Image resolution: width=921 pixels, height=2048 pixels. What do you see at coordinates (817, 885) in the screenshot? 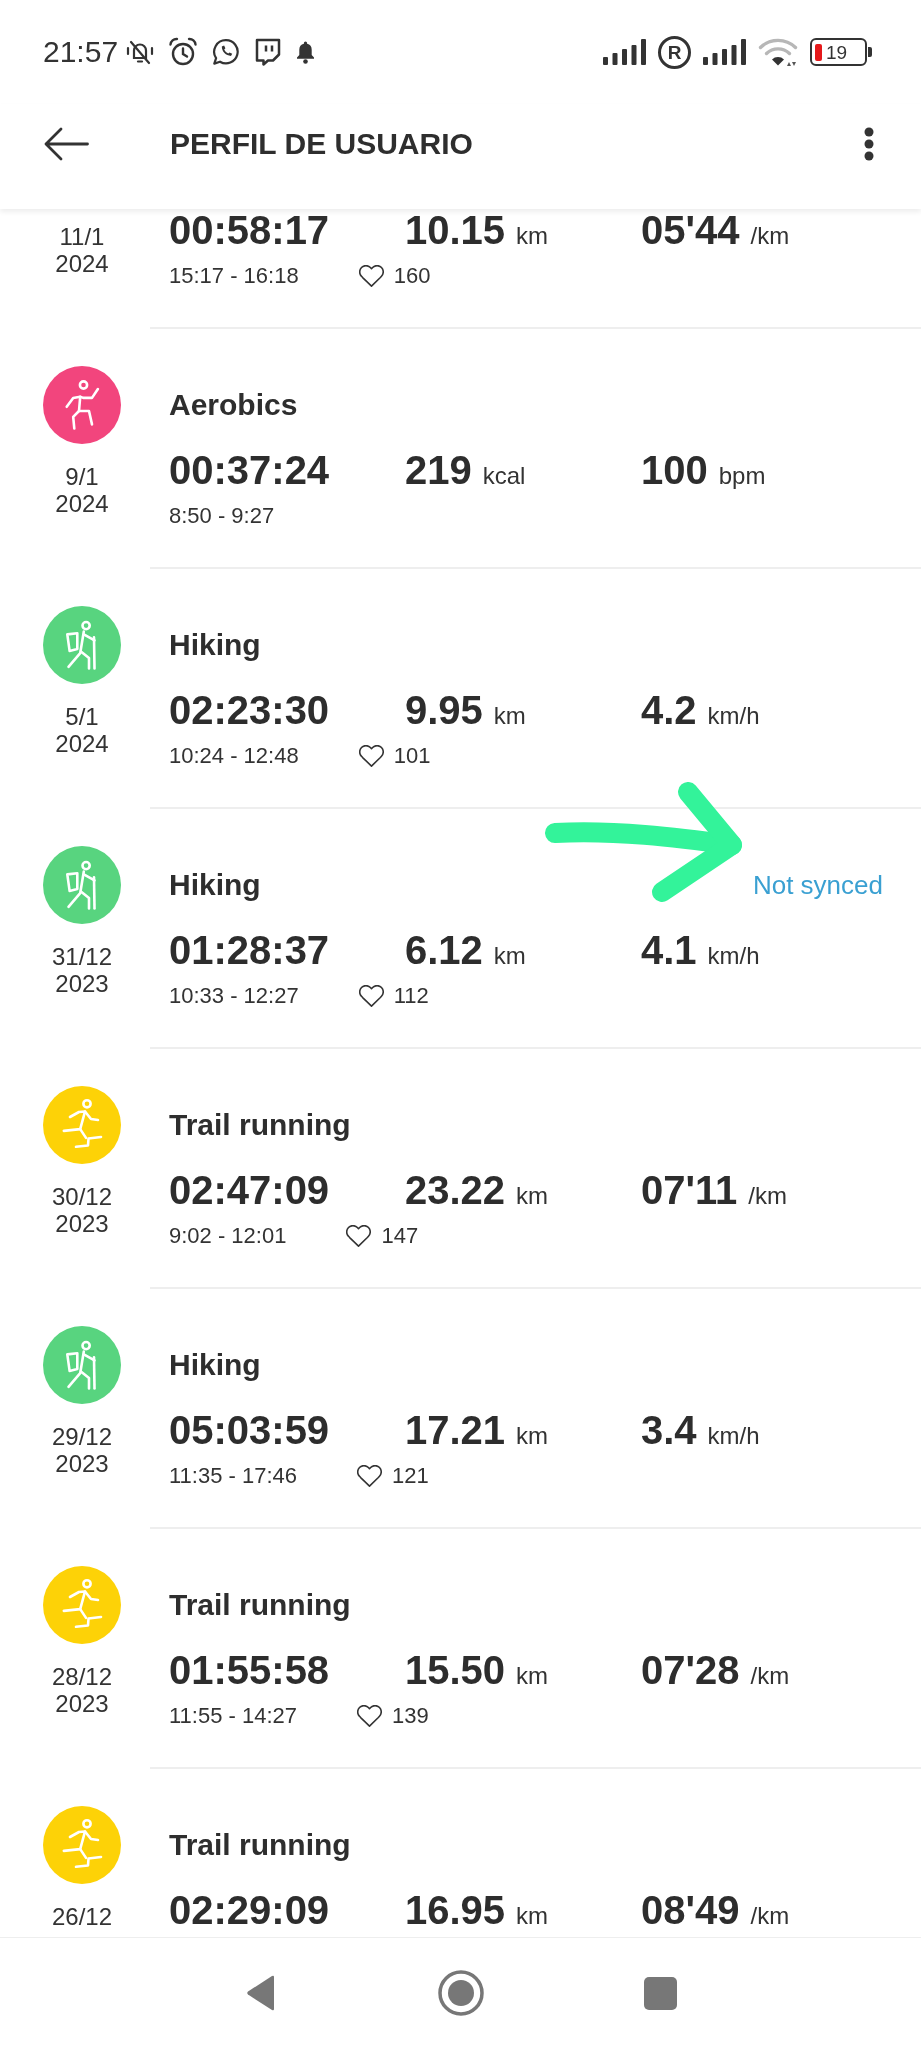
I see `sync-status: Not synced` at bounding box center [817, 885].